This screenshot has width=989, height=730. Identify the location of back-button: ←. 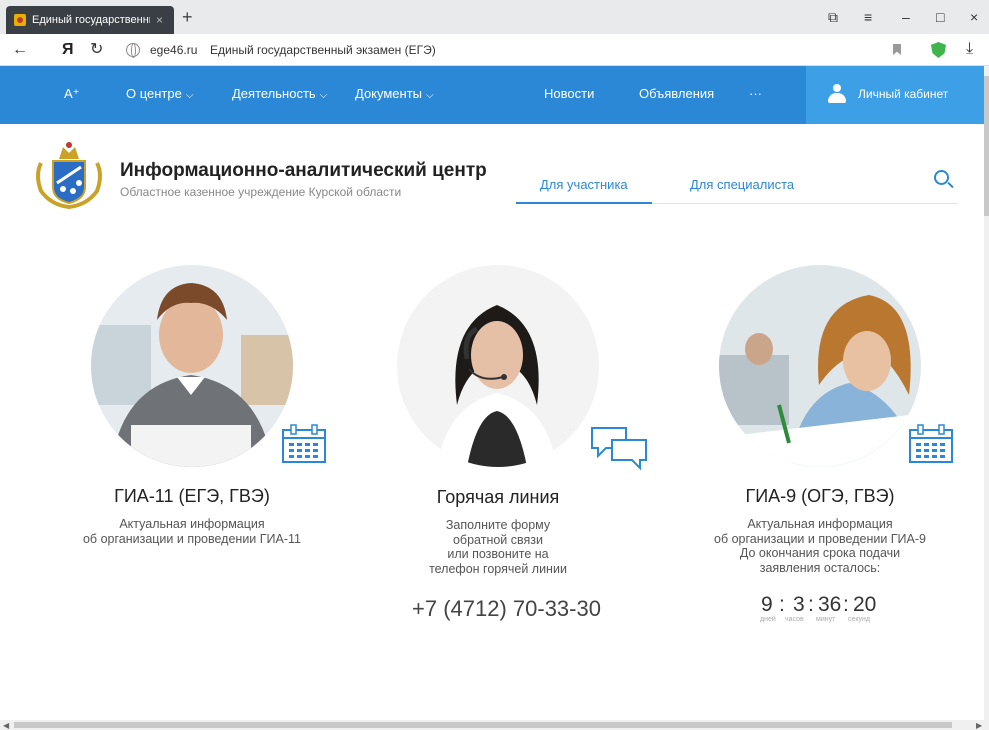
(20, 50).